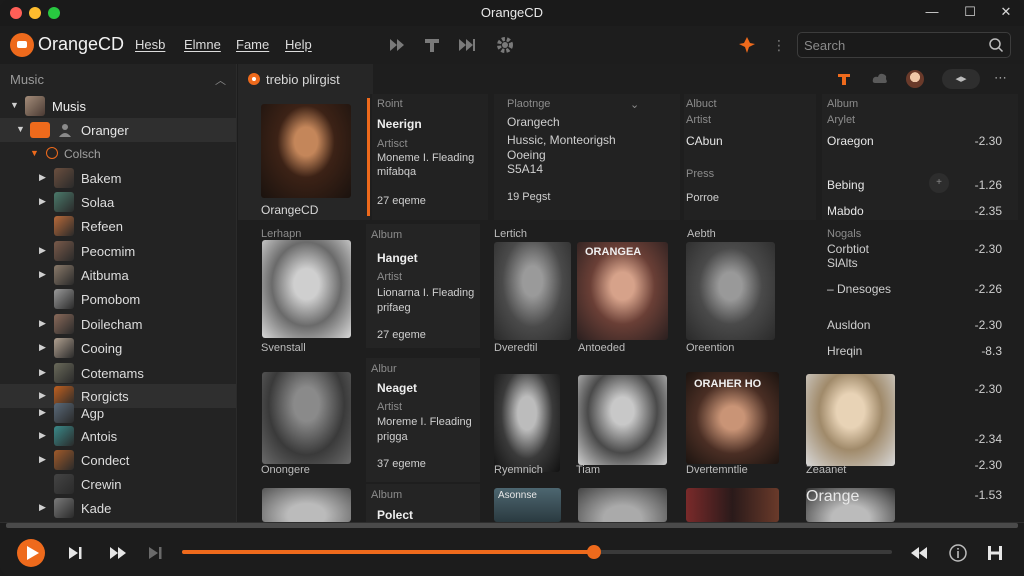 The width and height of the screenshot is (1024, 576). Describe the element at coordinates (844, 79) in the screenshot. I see `sort-icon` at that location.